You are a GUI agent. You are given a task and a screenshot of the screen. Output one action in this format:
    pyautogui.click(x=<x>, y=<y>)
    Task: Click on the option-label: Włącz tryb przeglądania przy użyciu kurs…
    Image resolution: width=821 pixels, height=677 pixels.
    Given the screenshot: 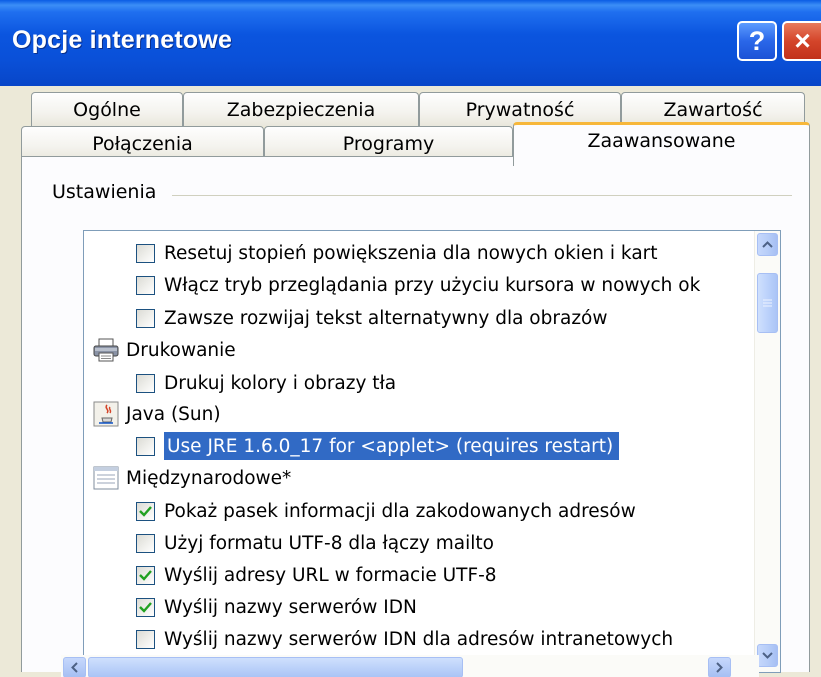 What is the action you would take?
    pyautogui.click(x=432, y=285)
    